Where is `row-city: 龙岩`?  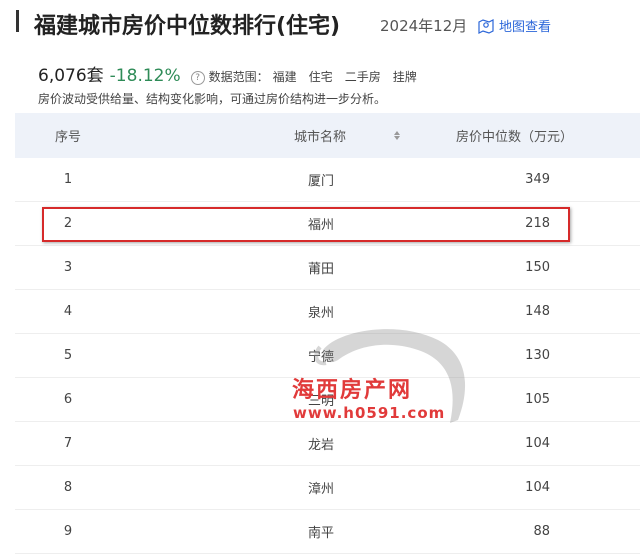 row-city: 龙岩 is located at coordinates (321, 445).